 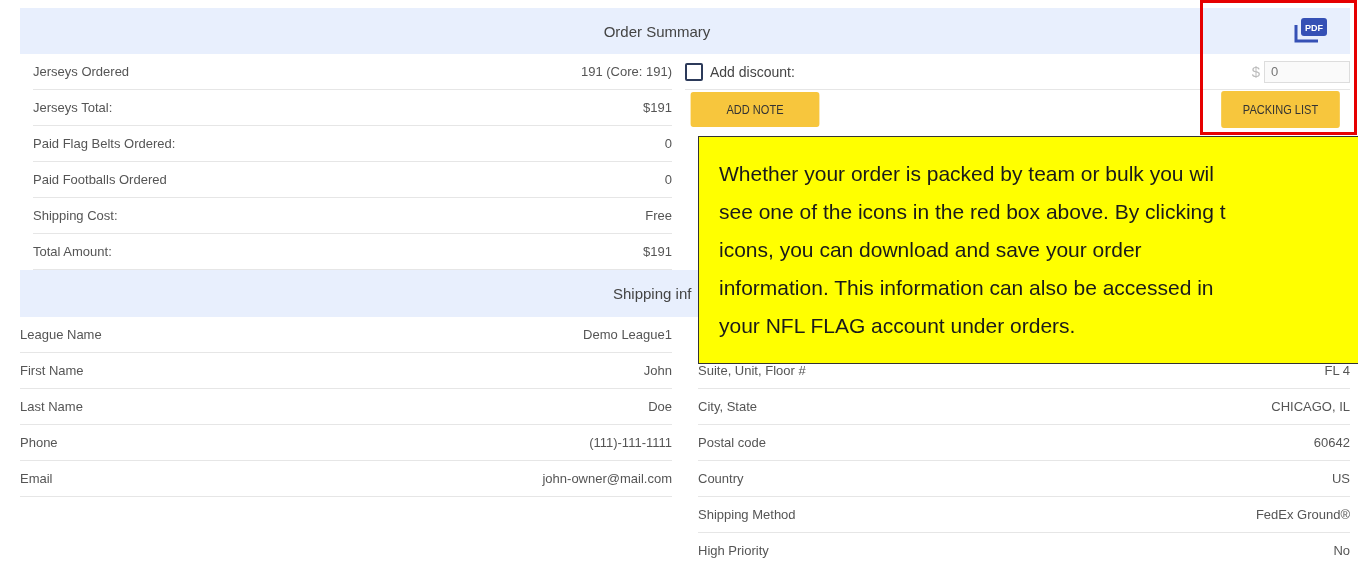 I want to click on row-value: john-owner@mail.com, so click(x=607, y=478).